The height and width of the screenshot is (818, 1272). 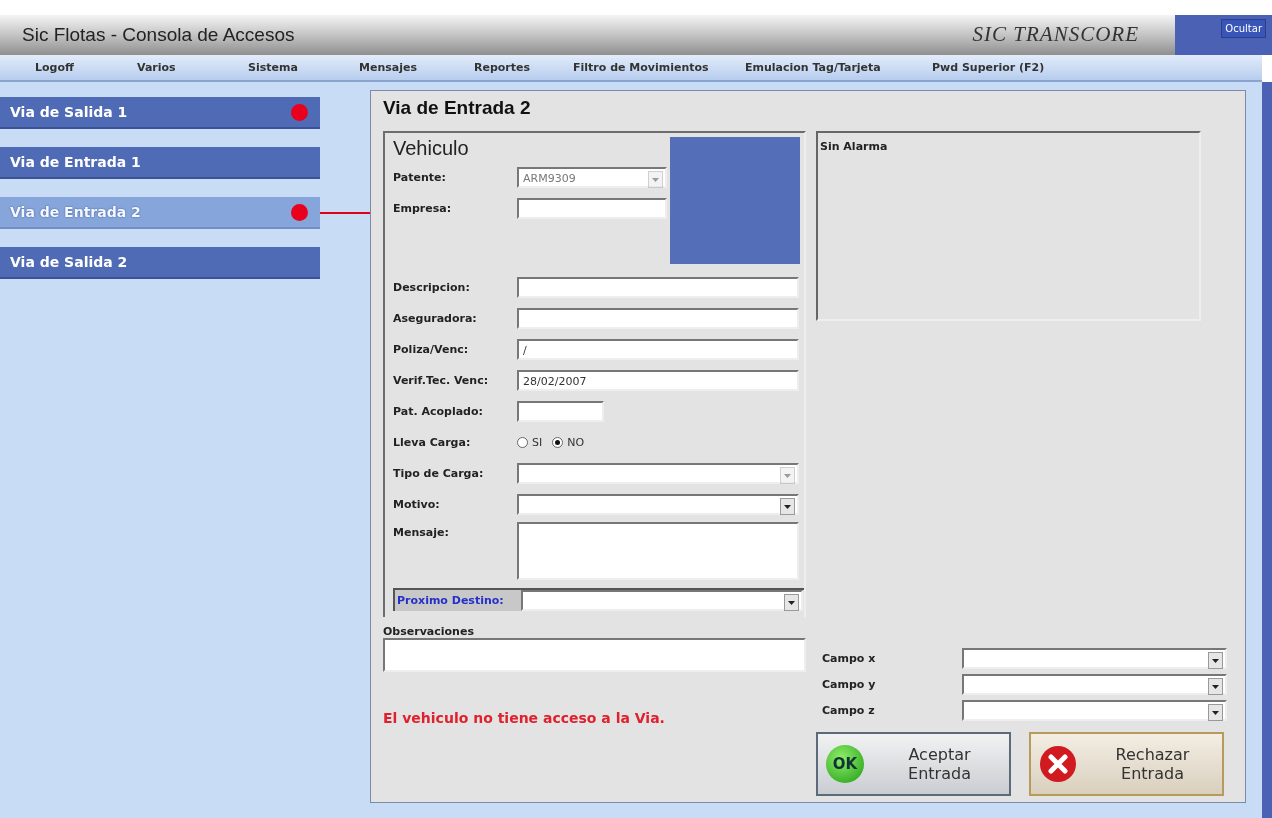 I want to click on menu-item: Logoff, so click(x=86, y=67).